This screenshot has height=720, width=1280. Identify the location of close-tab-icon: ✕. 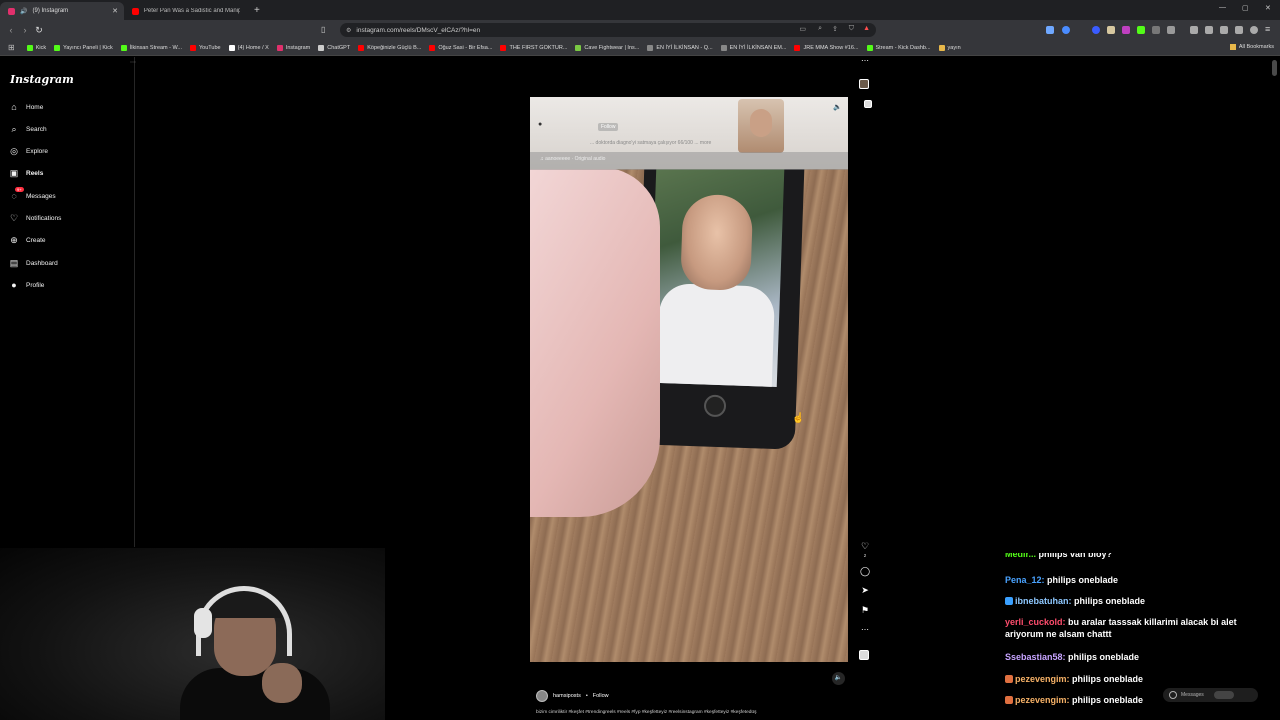
(115, 11).